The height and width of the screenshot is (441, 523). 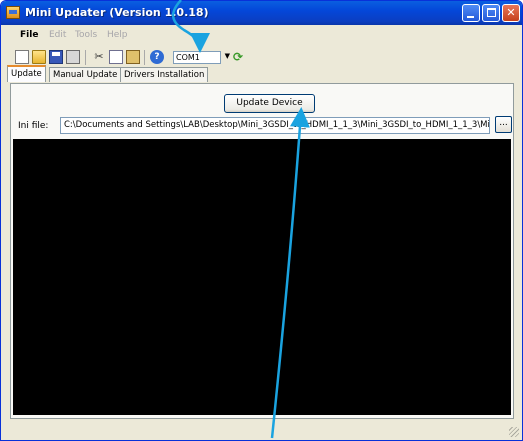 I want to click on maximize-button, so click(x=491, y=13).